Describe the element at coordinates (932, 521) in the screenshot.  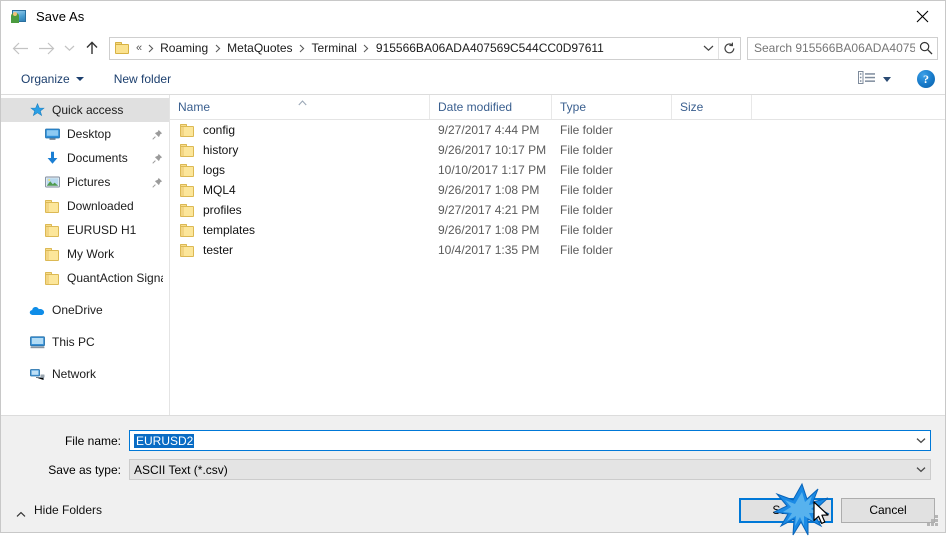
I see `resize-grip` at that location.